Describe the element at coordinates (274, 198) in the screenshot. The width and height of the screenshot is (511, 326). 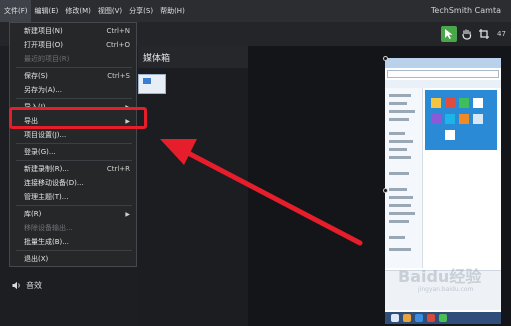
I see `arrow-shaft` at that location.